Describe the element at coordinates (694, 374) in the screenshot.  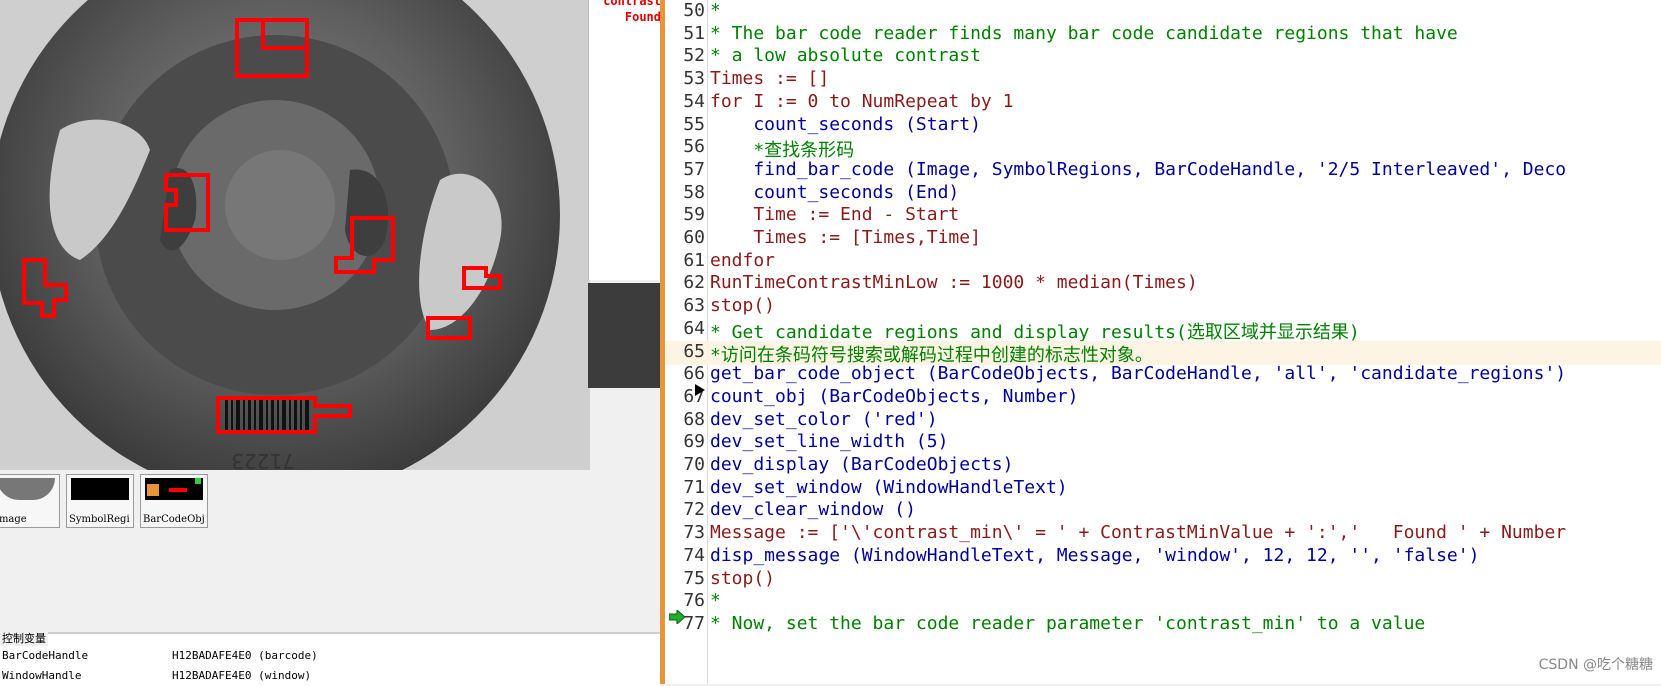
I see `line-number: 66` at that location.